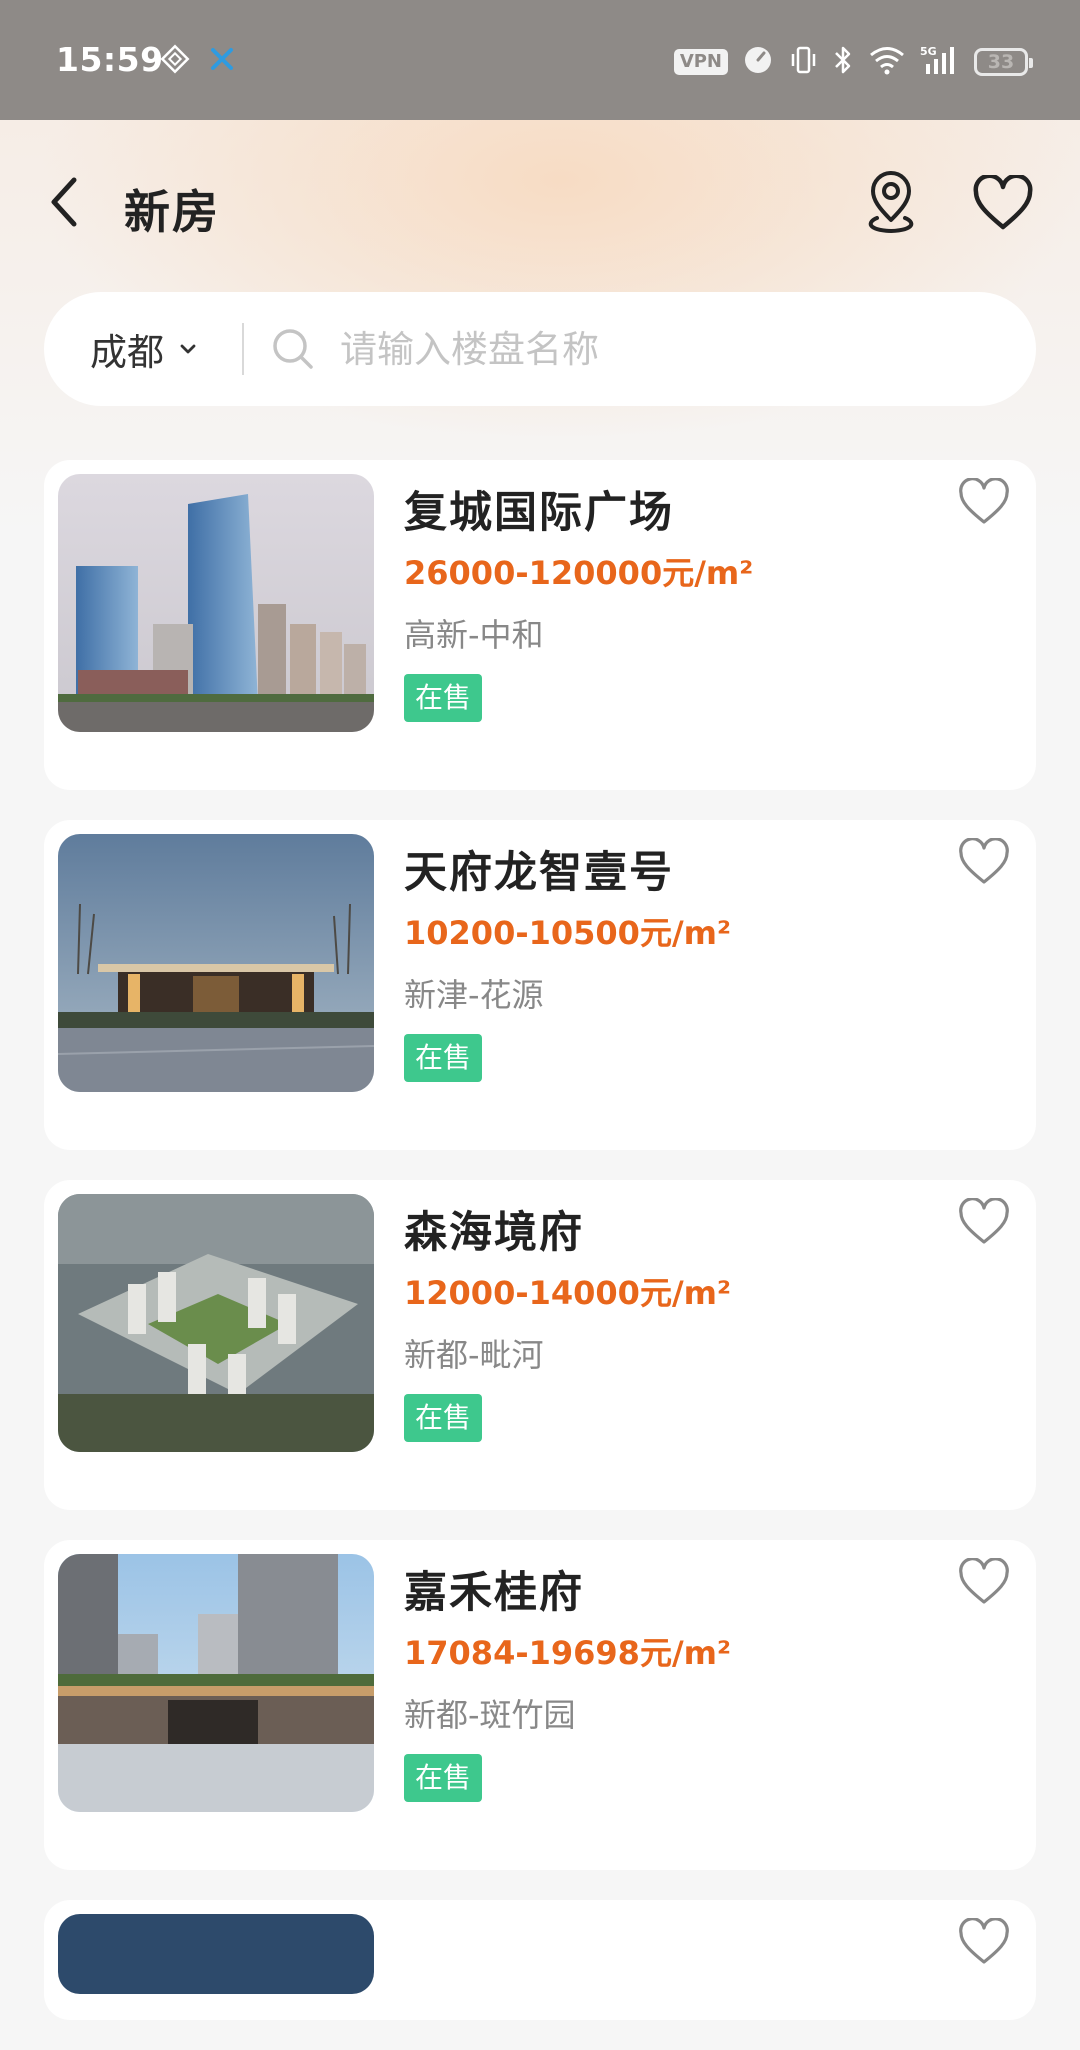  I want to click on city-selector: 成都, so click(139, 349).